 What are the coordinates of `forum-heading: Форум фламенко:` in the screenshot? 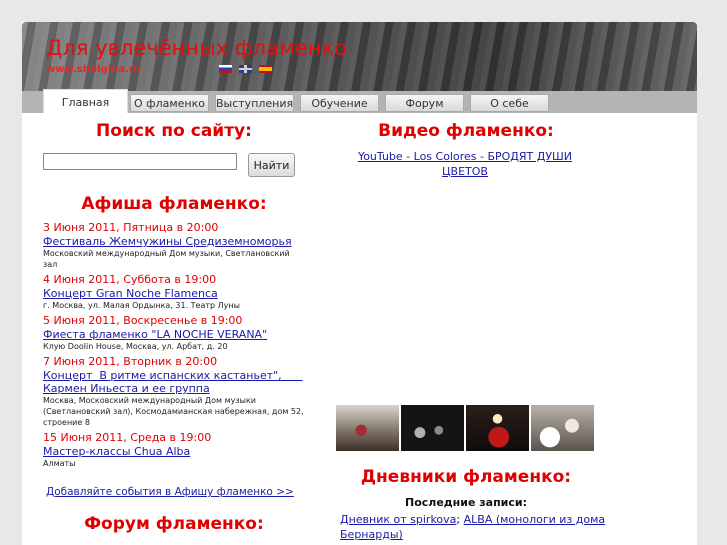 It's located at (174, 524).